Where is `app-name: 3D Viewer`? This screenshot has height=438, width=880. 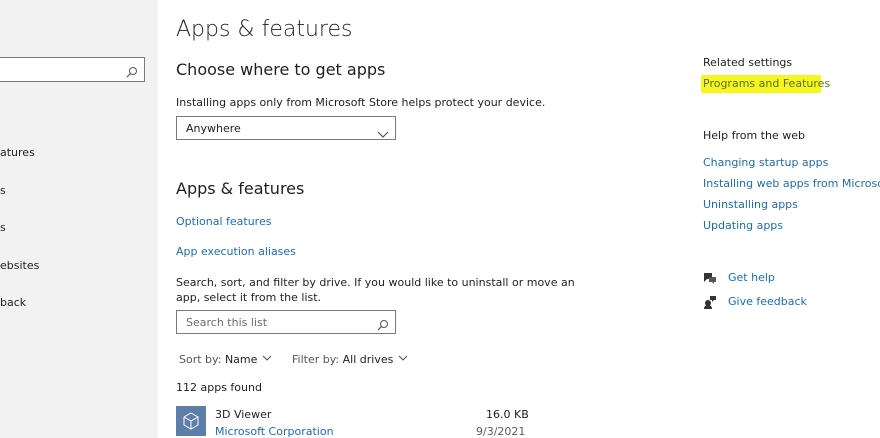
app-name: 3D Viewer is located at coordinates (243, 414).